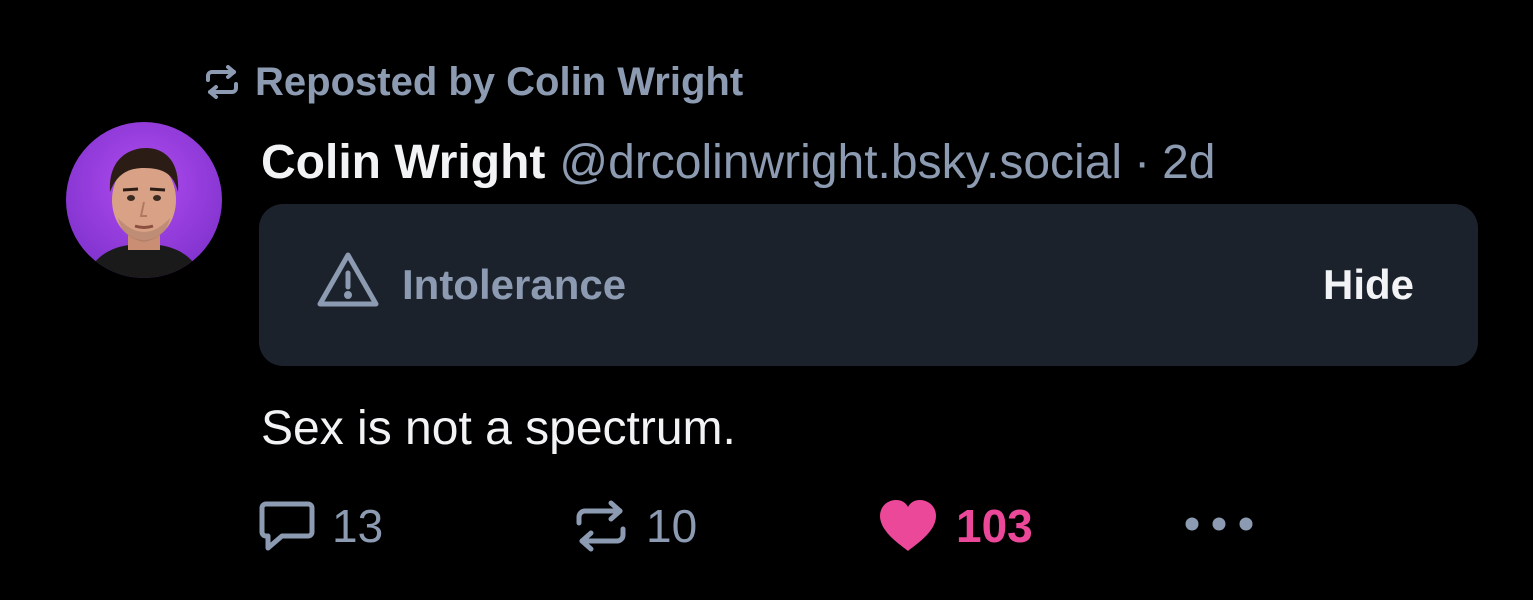 This screenshot has width=1533, height=600. I want to click on heart-icon, so click(908, 526).